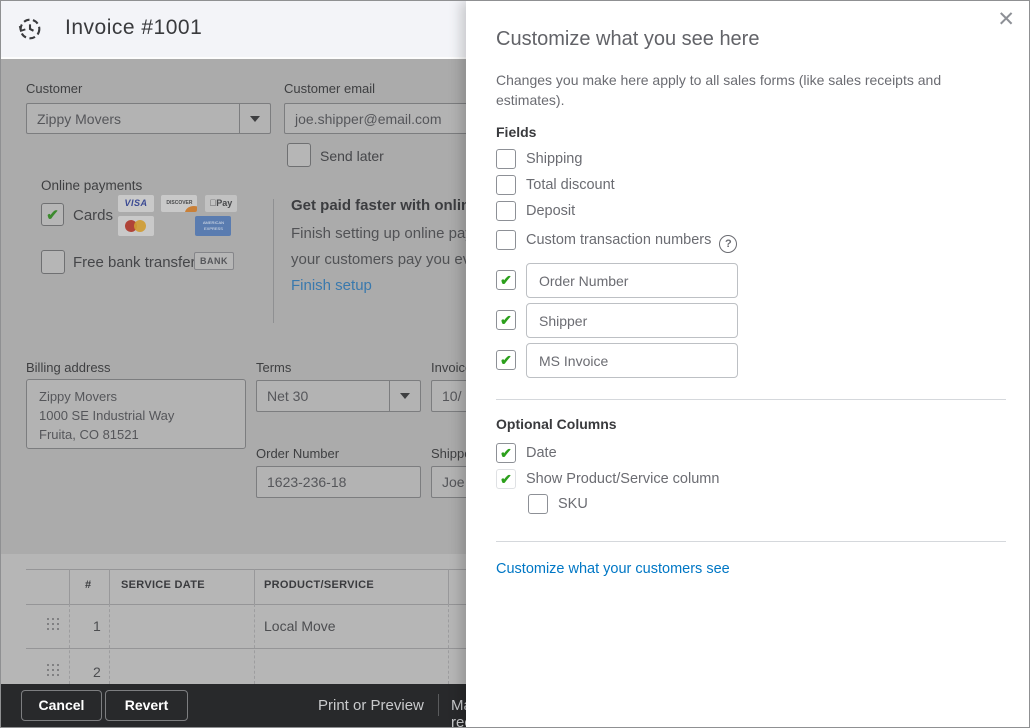 Image resolution: width=1030 pixels, height=728 pixels. Describe the element at coordinates (506, 280) in the screenshot. I see `order-number-field-checkbox` at that location.